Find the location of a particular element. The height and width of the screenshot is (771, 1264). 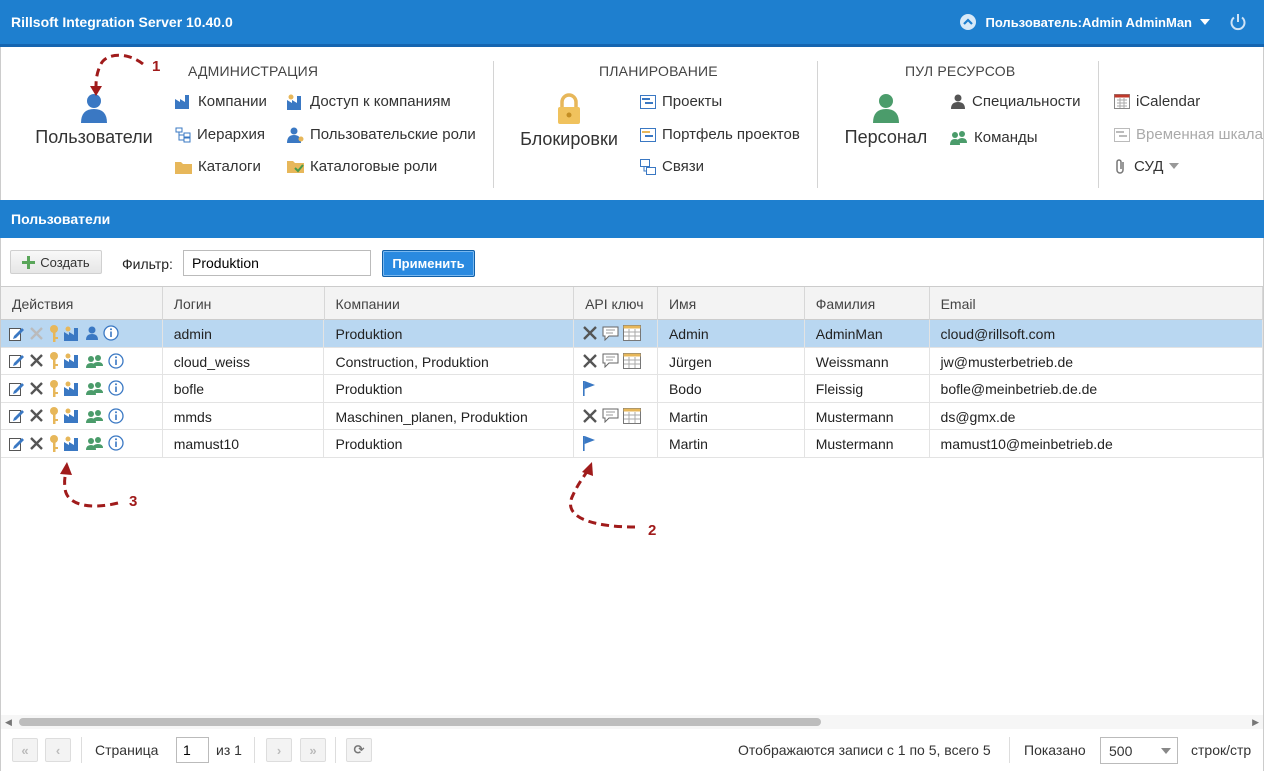

links-button: Связи is located at coordinates (672, 166).